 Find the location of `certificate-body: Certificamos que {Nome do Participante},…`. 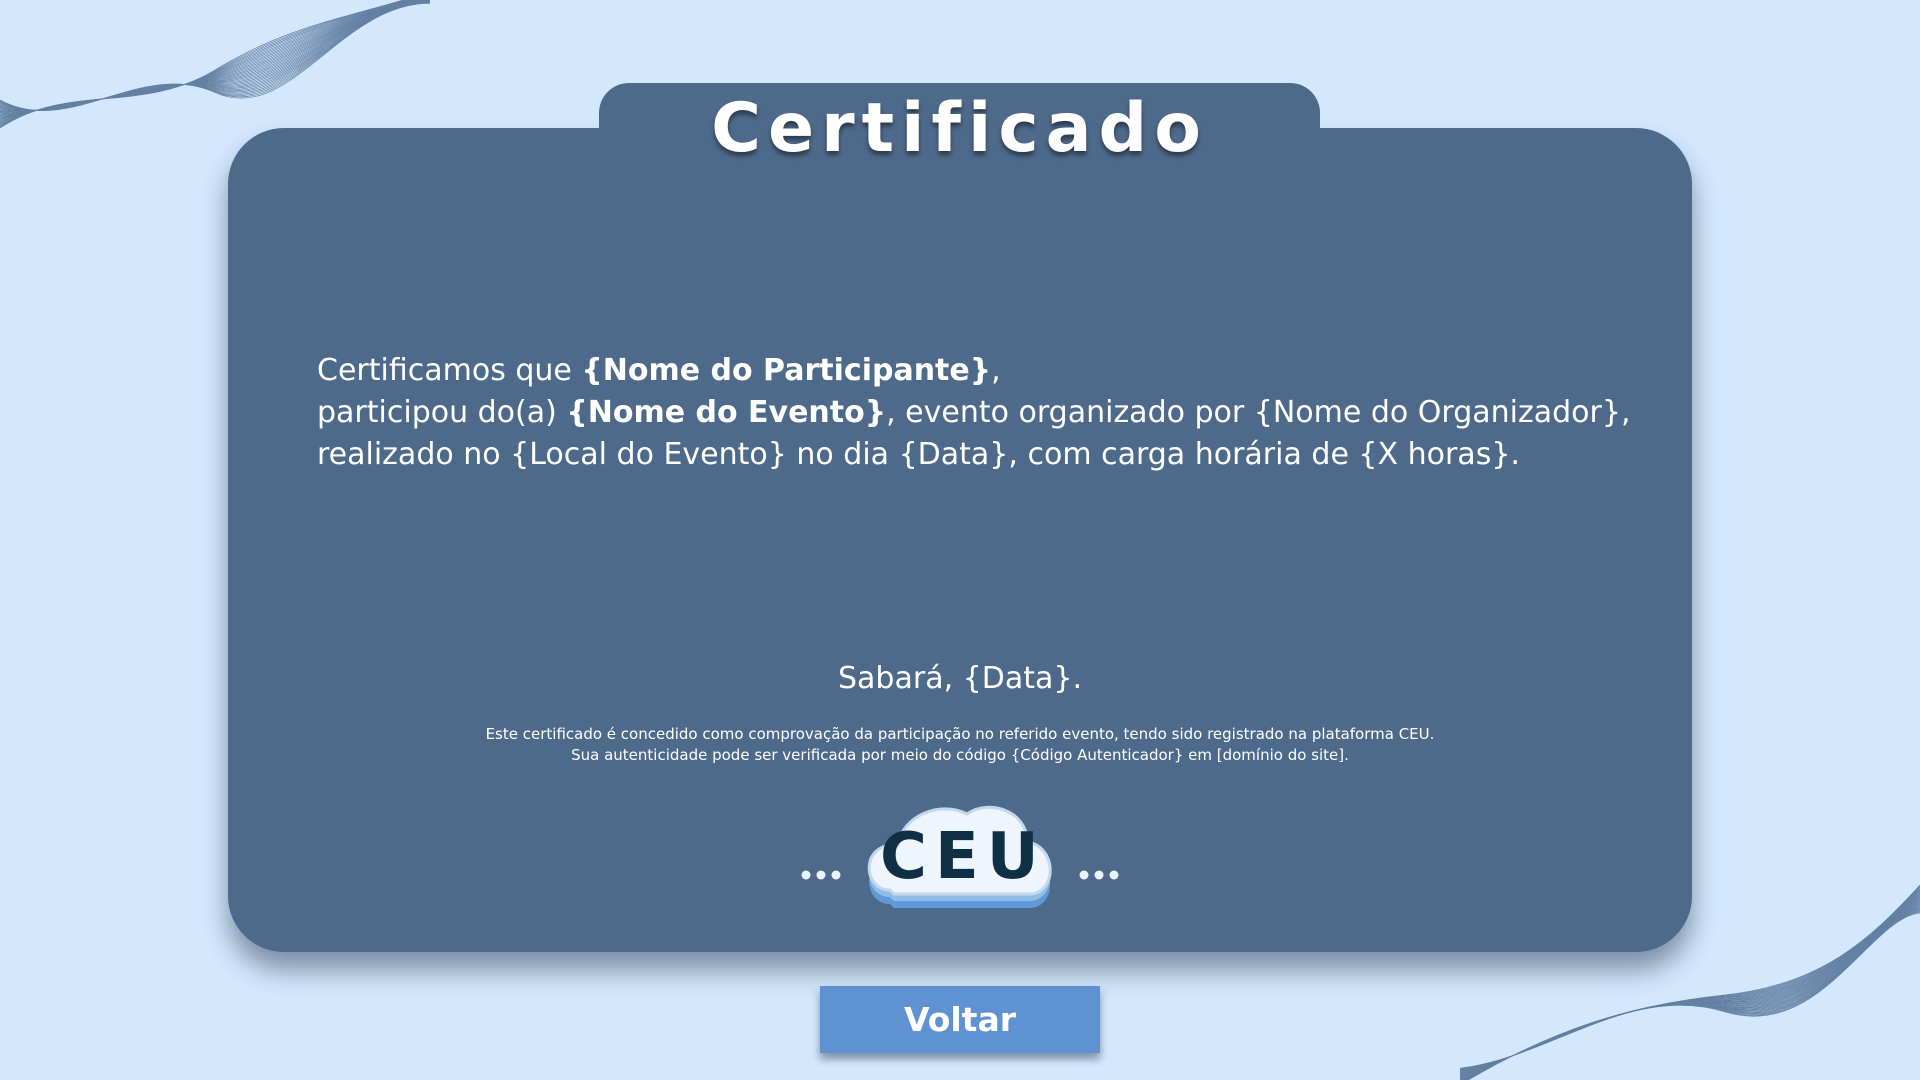

certificate-body: Certificamos que {Nome do Participante},… is located at coordinates (973, 413).